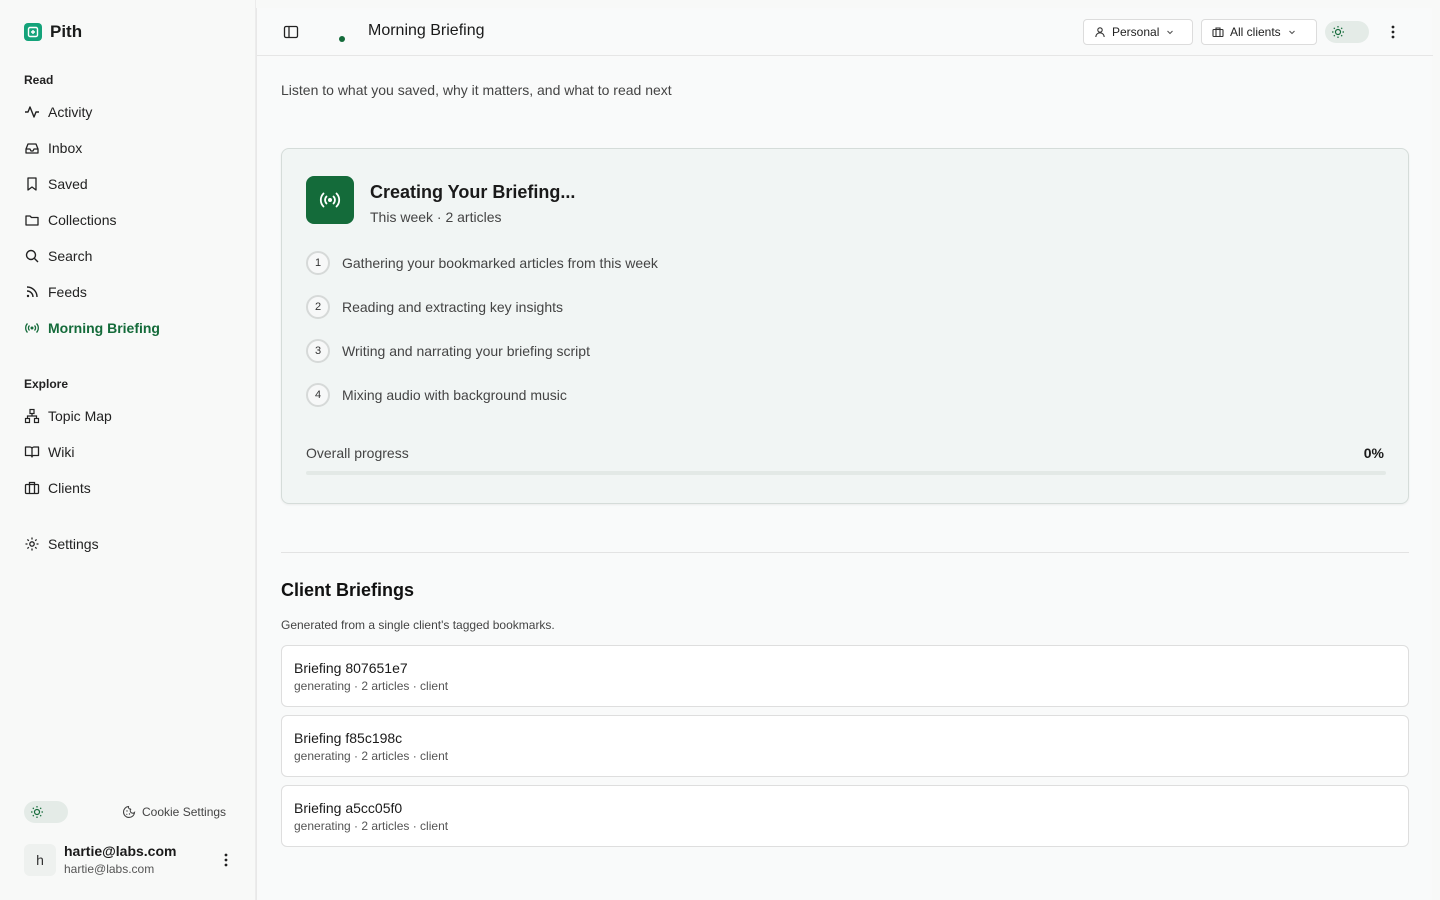 This screenshot has width=1440, height=900. What do you see at coordinates (67, 292) in the screenshot?
I see `sidebar-item-label: Feeds` at bounding box center [67, 292].